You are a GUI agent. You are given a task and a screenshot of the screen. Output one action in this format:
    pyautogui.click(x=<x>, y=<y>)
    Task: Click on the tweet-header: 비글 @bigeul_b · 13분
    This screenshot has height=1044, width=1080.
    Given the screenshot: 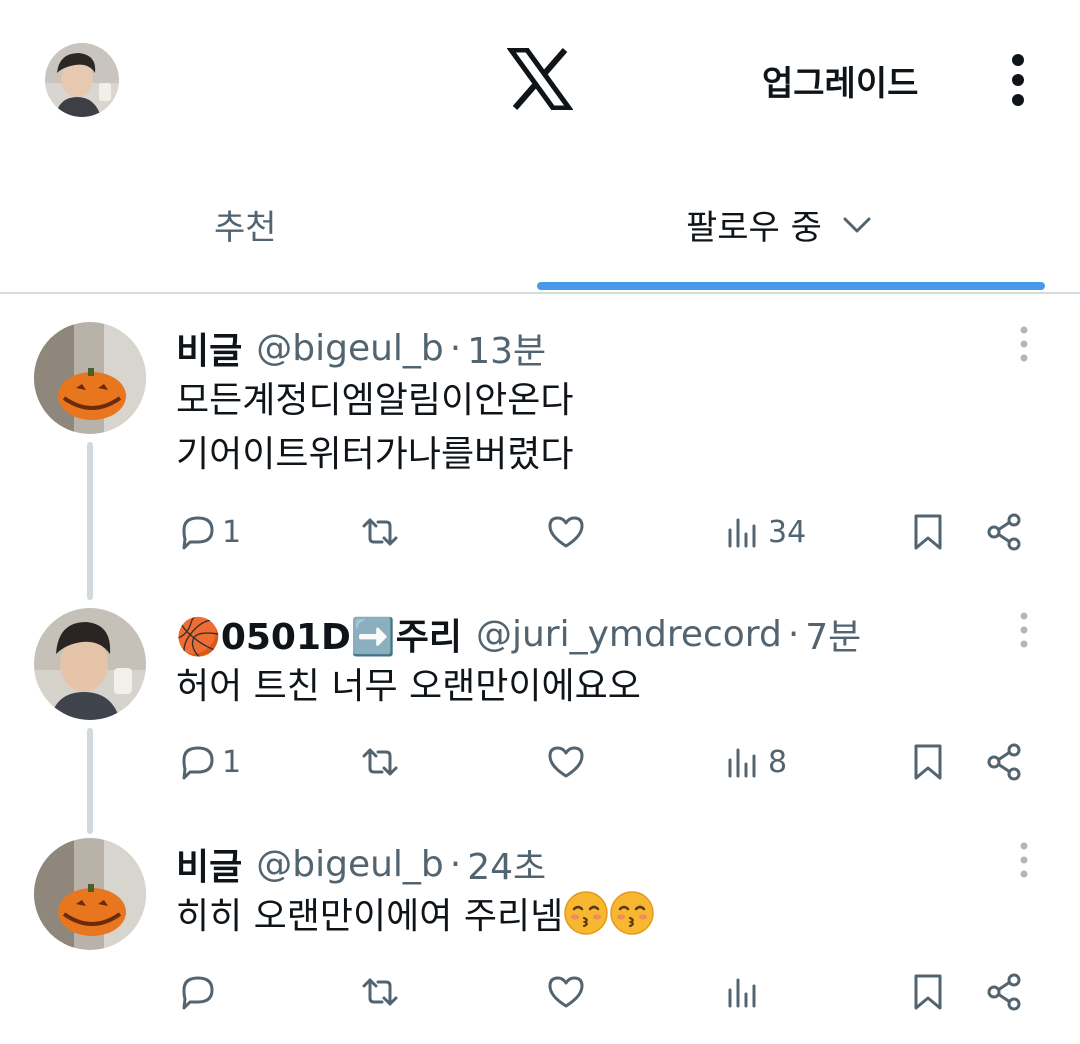 What is the action you would take?
    pyautogui.click(x=361, y=348)
    